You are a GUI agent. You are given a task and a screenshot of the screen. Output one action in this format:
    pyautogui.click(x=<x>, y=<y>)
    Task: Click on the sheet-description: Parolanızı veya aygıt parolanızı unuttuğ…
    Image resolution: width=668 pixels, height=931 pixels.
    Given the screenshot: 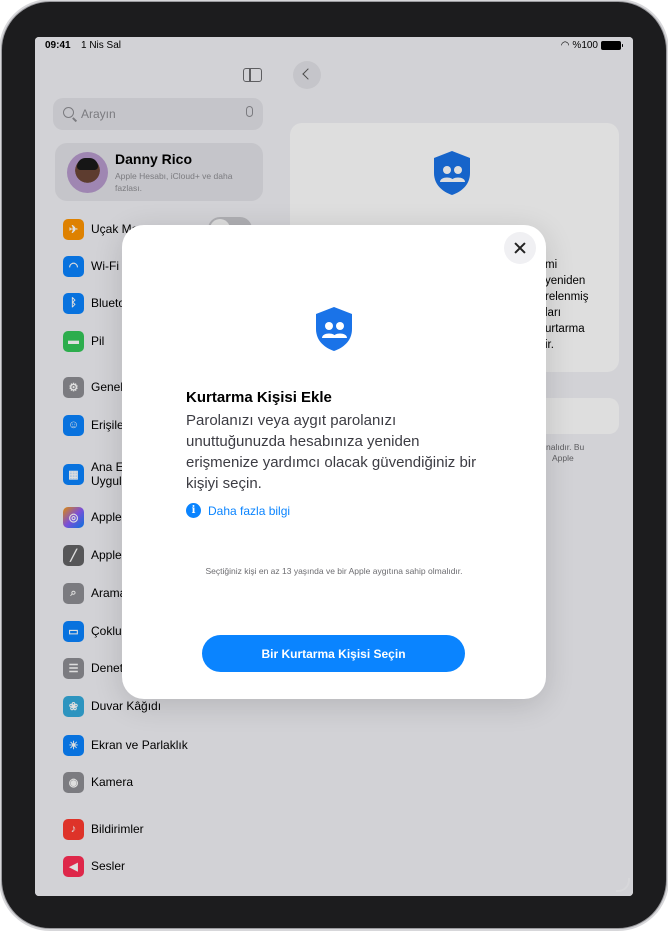 What is the action you would take?
    pyautogui.click(x=331, y=452)
    